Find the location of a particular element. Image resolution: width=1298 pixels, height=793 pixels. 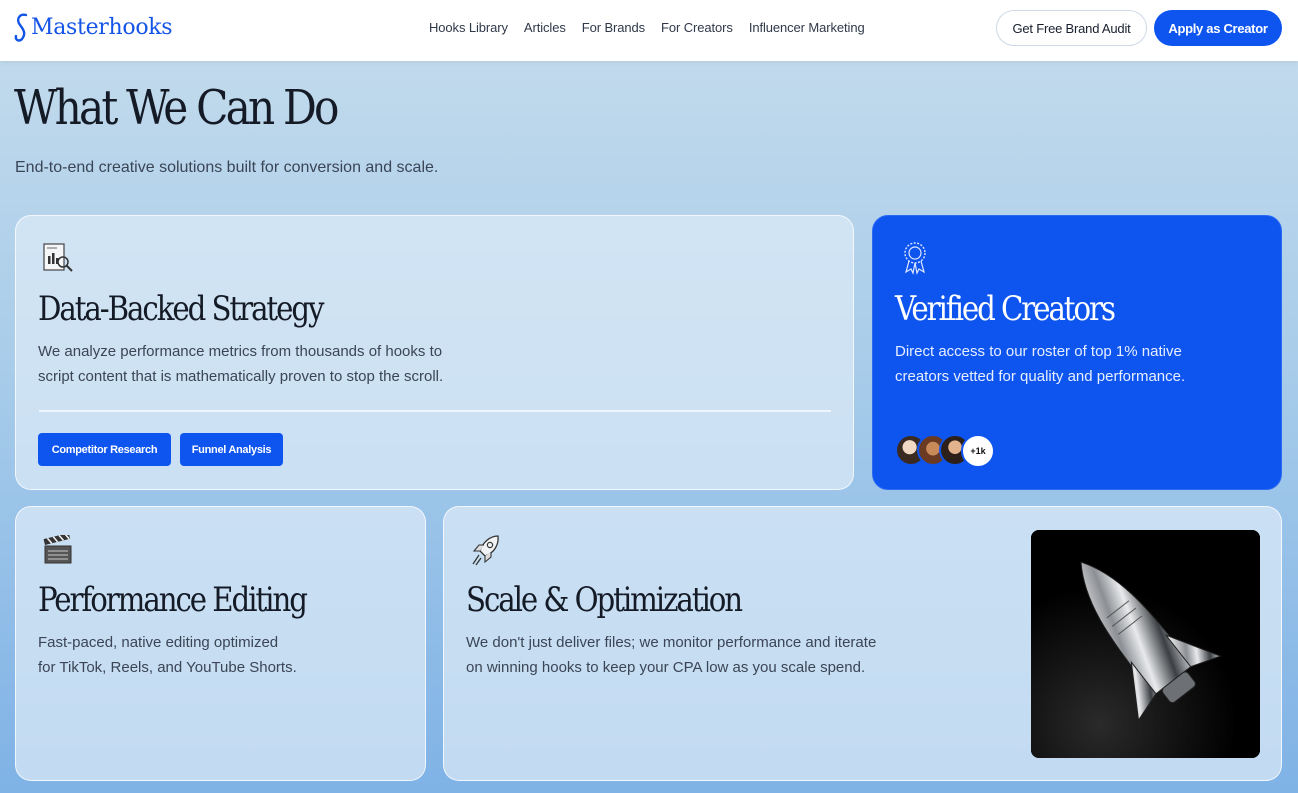

more-creators-badge: +1k is located at coordinates (978, 451).